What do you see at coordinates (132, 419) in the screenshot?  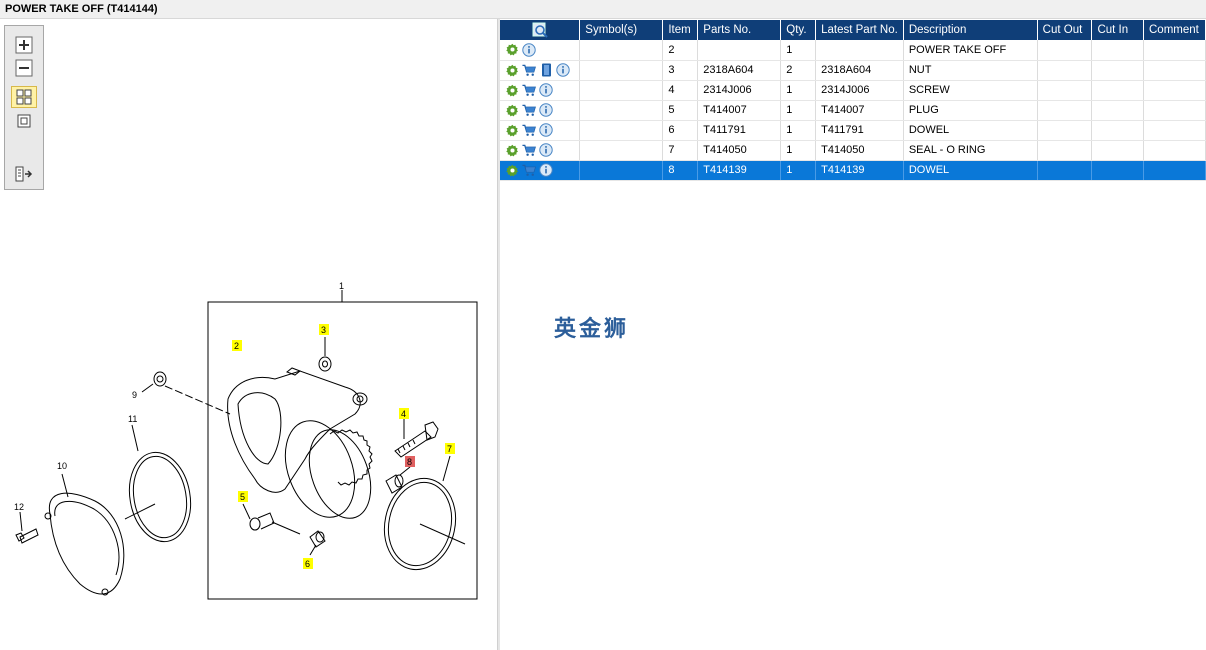 I see `callout-11: 11` at bounding box center [132, 419].